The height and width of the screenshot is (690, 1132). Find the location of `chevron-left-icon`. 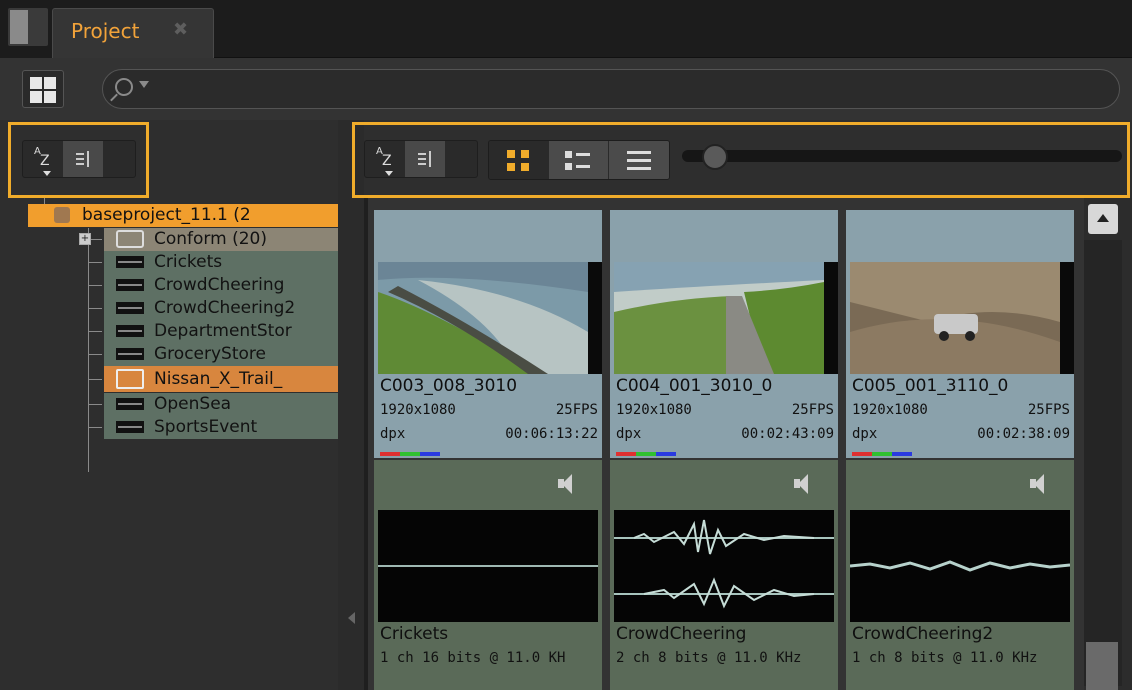

chevron-left-icon is located at coordinates (351, 618).